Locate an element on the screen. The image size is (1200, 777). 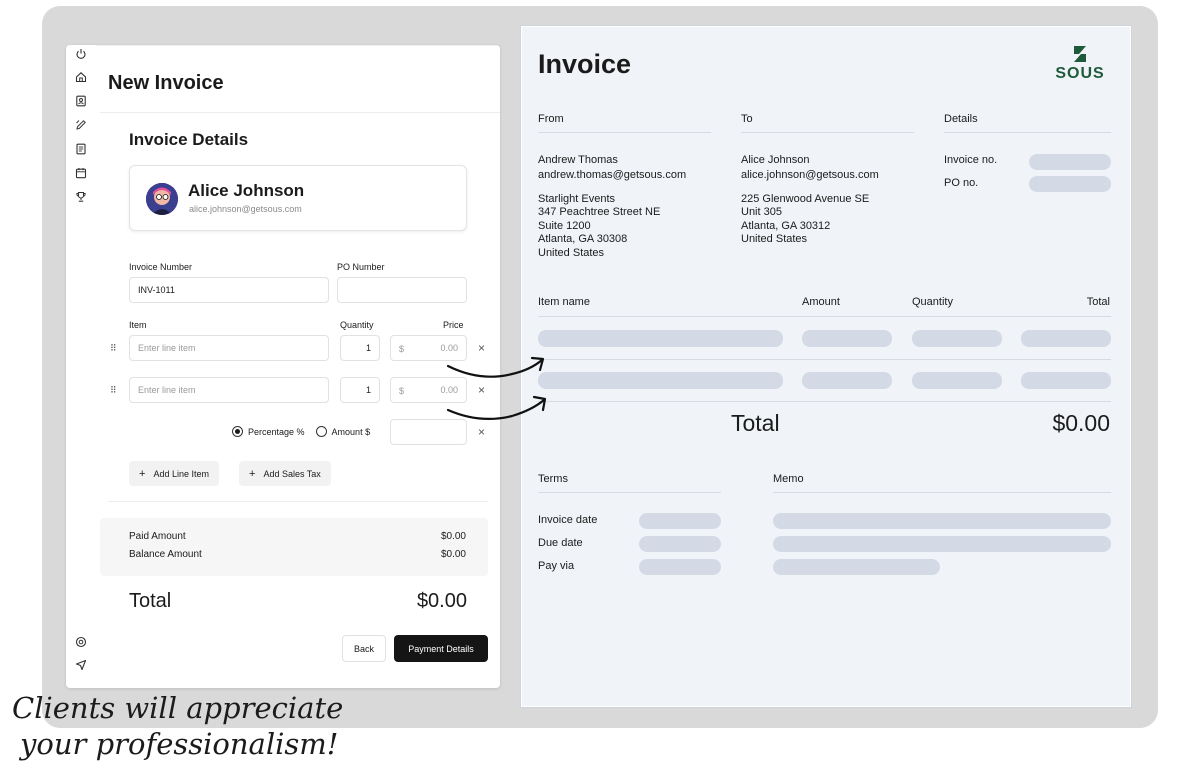
amount-placeholder is located at coordinates (847, 380).